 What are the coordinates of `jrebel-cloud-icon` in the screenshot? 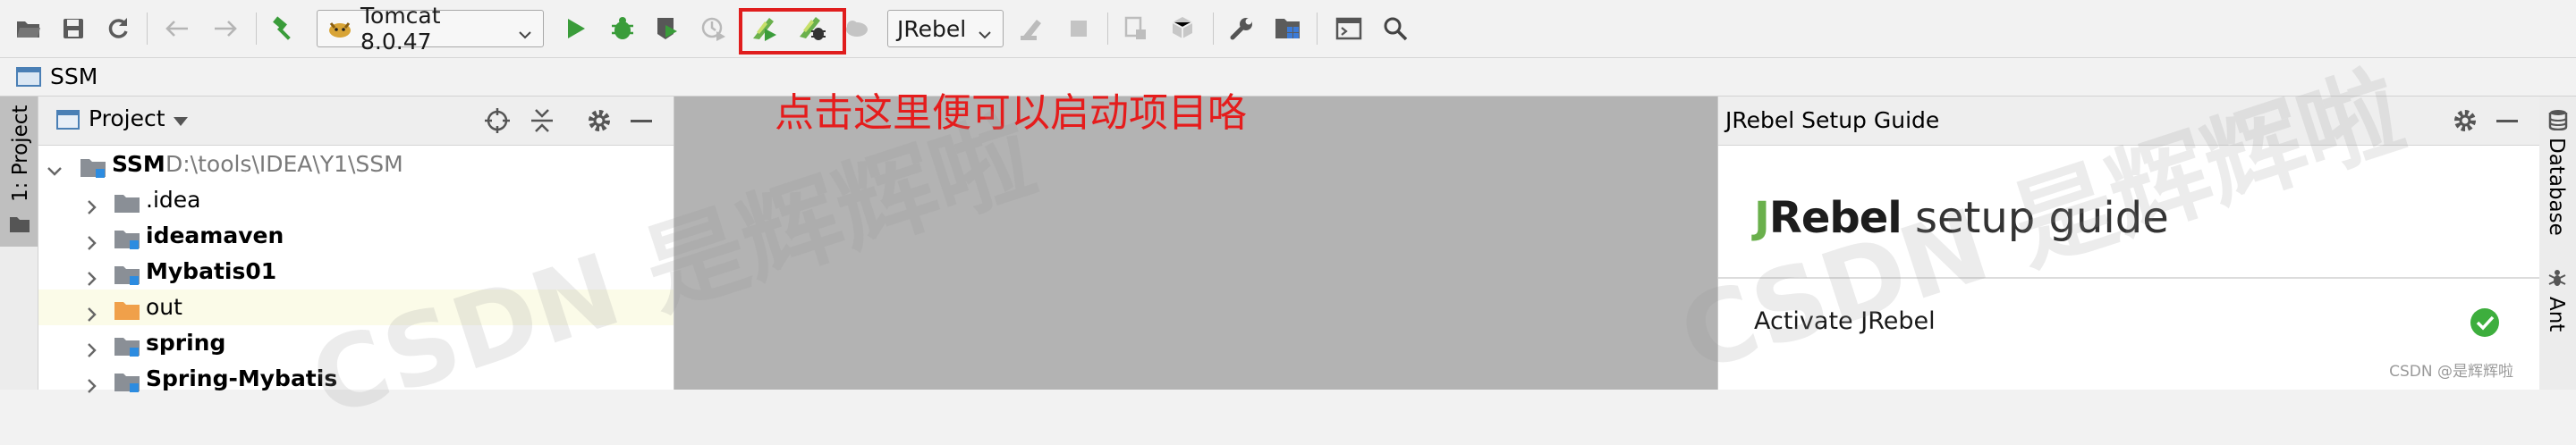 It's located at (857, 28).